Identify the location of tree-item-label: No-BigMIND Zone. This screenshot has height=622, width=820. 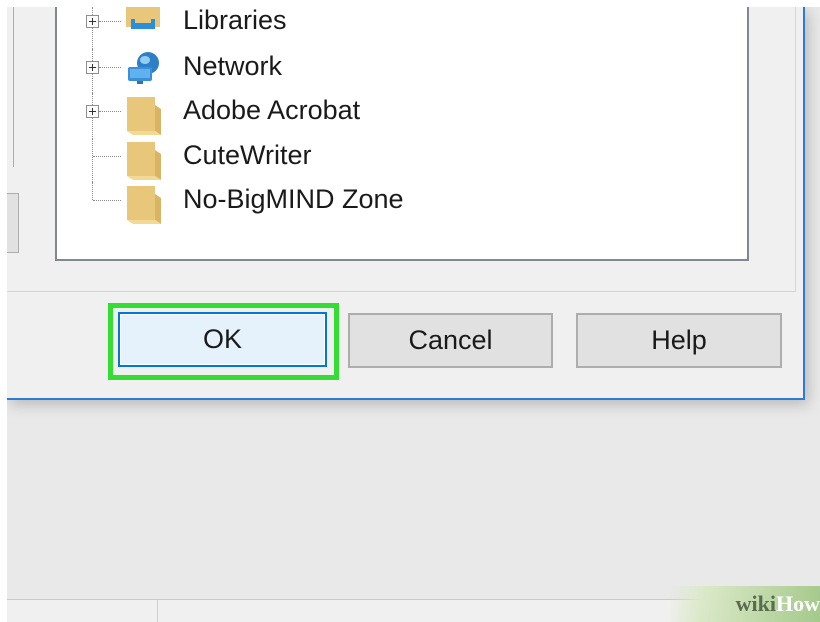
(293, 199).